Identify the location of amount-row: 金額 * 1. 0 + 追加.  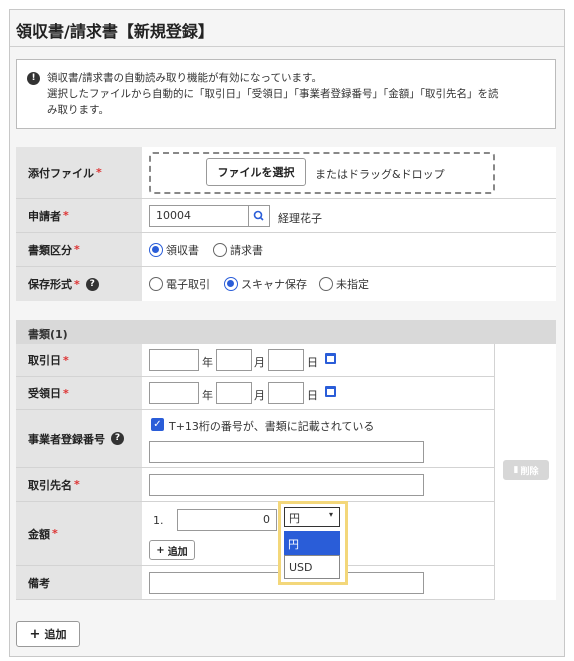
(255, 534).